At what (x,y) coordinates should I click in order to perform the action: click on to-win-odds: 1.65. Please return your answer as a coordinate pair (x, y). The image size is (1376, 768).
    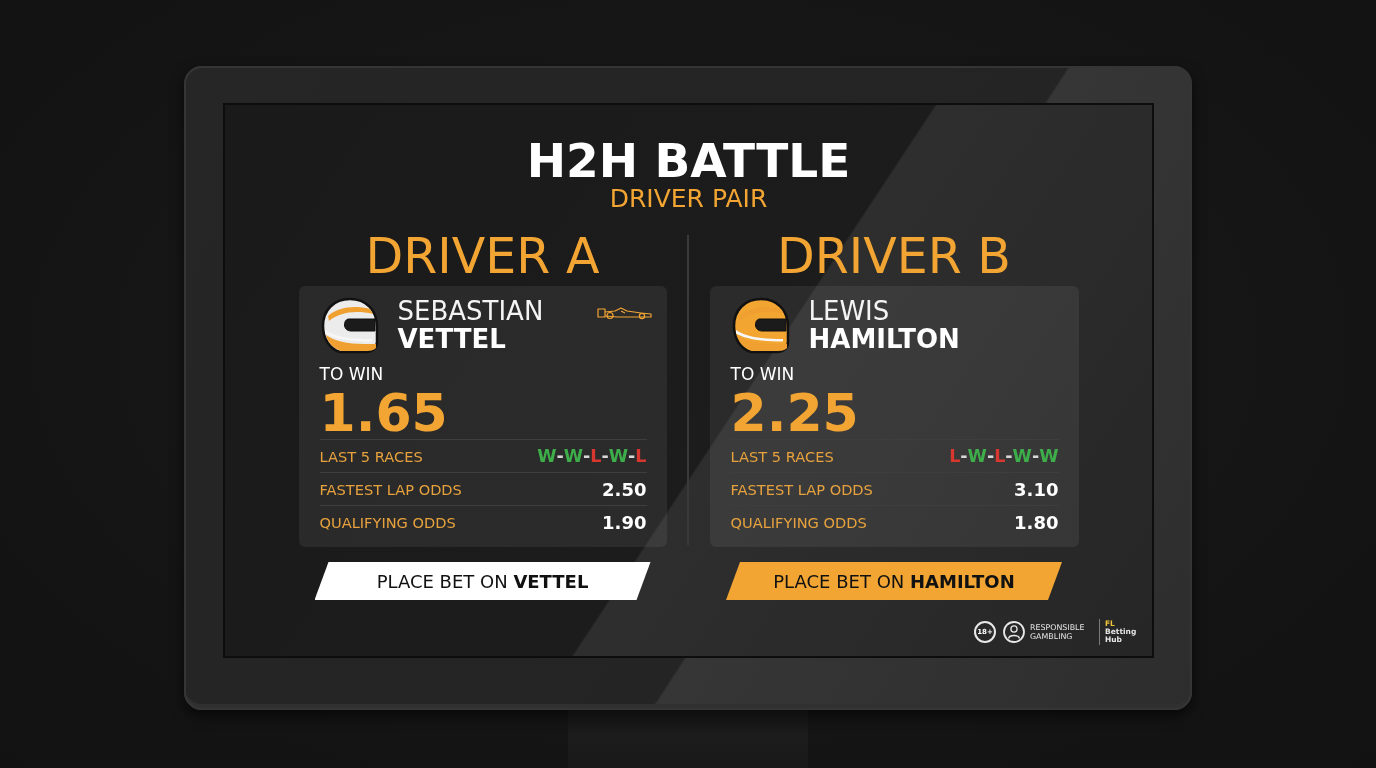
    Looking at the image, I should click on (384, 413).